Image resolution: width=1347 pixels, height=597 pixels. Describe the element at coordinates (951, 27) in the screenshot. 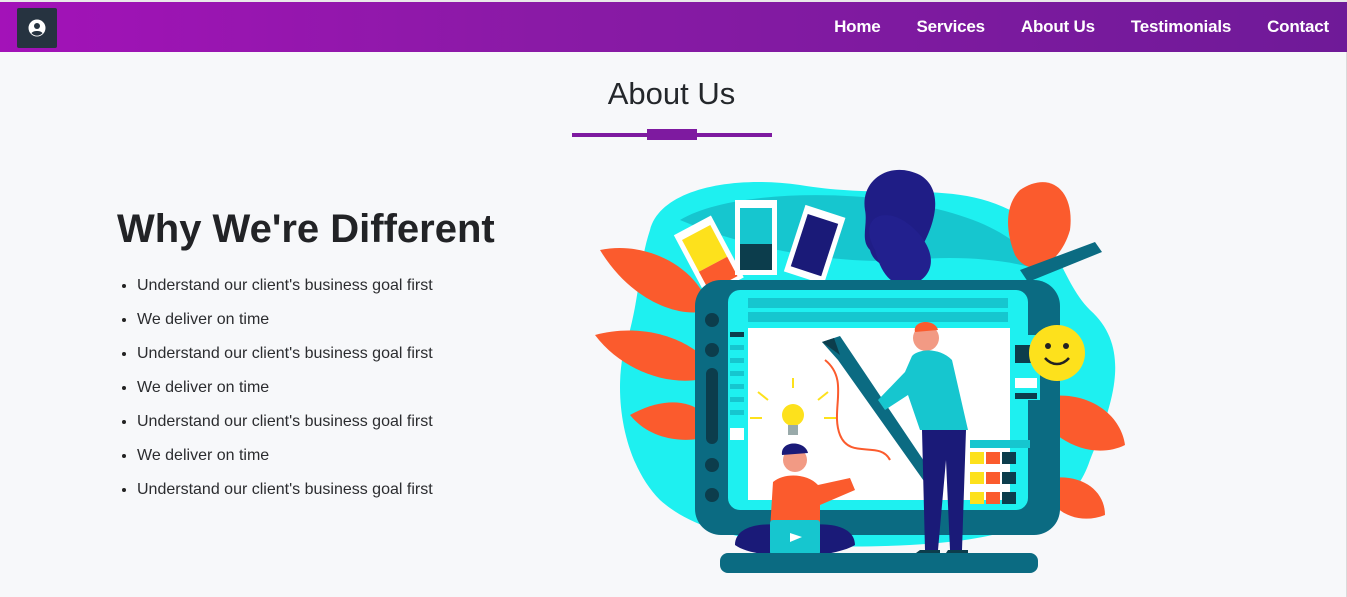

I see `nav-services: Services` at that location.